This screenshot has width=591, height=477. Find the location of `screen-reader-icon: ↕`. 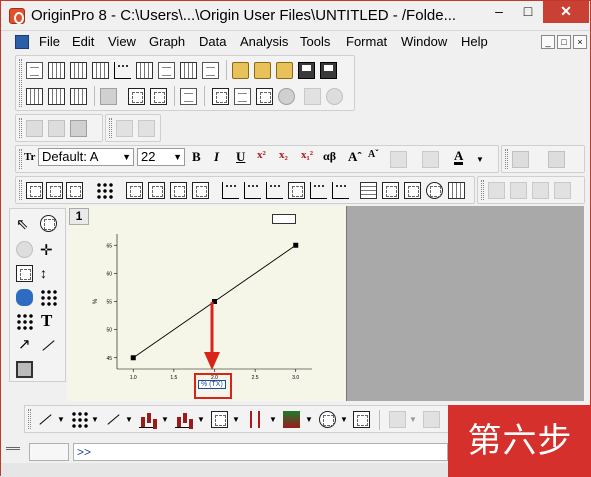

screen-reader-icon: ↕ is located at coordinates (48, 273).